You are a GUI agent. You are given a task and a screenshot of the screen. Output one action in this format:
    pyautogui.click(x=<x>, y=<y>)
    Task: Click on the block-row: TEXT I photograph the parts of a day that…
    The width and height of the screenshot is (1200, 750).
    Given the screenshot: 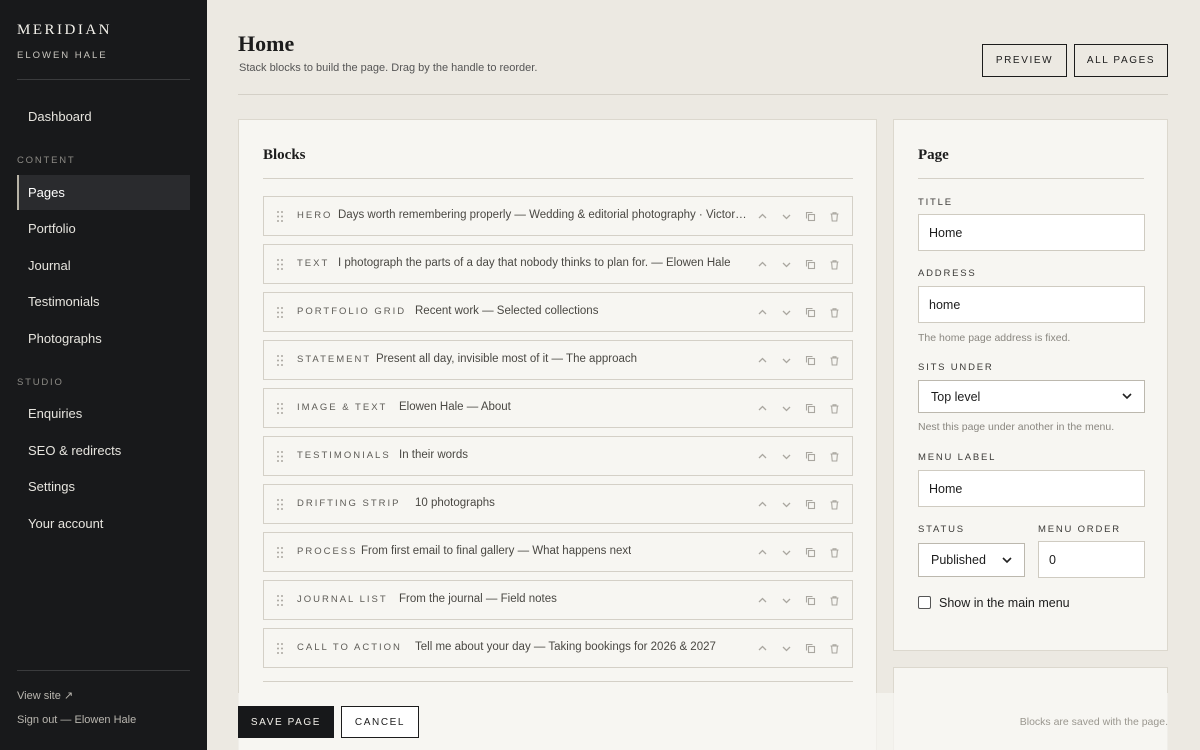 What is the action you would take?
    pyautogui.click(x=558, y=264)
    